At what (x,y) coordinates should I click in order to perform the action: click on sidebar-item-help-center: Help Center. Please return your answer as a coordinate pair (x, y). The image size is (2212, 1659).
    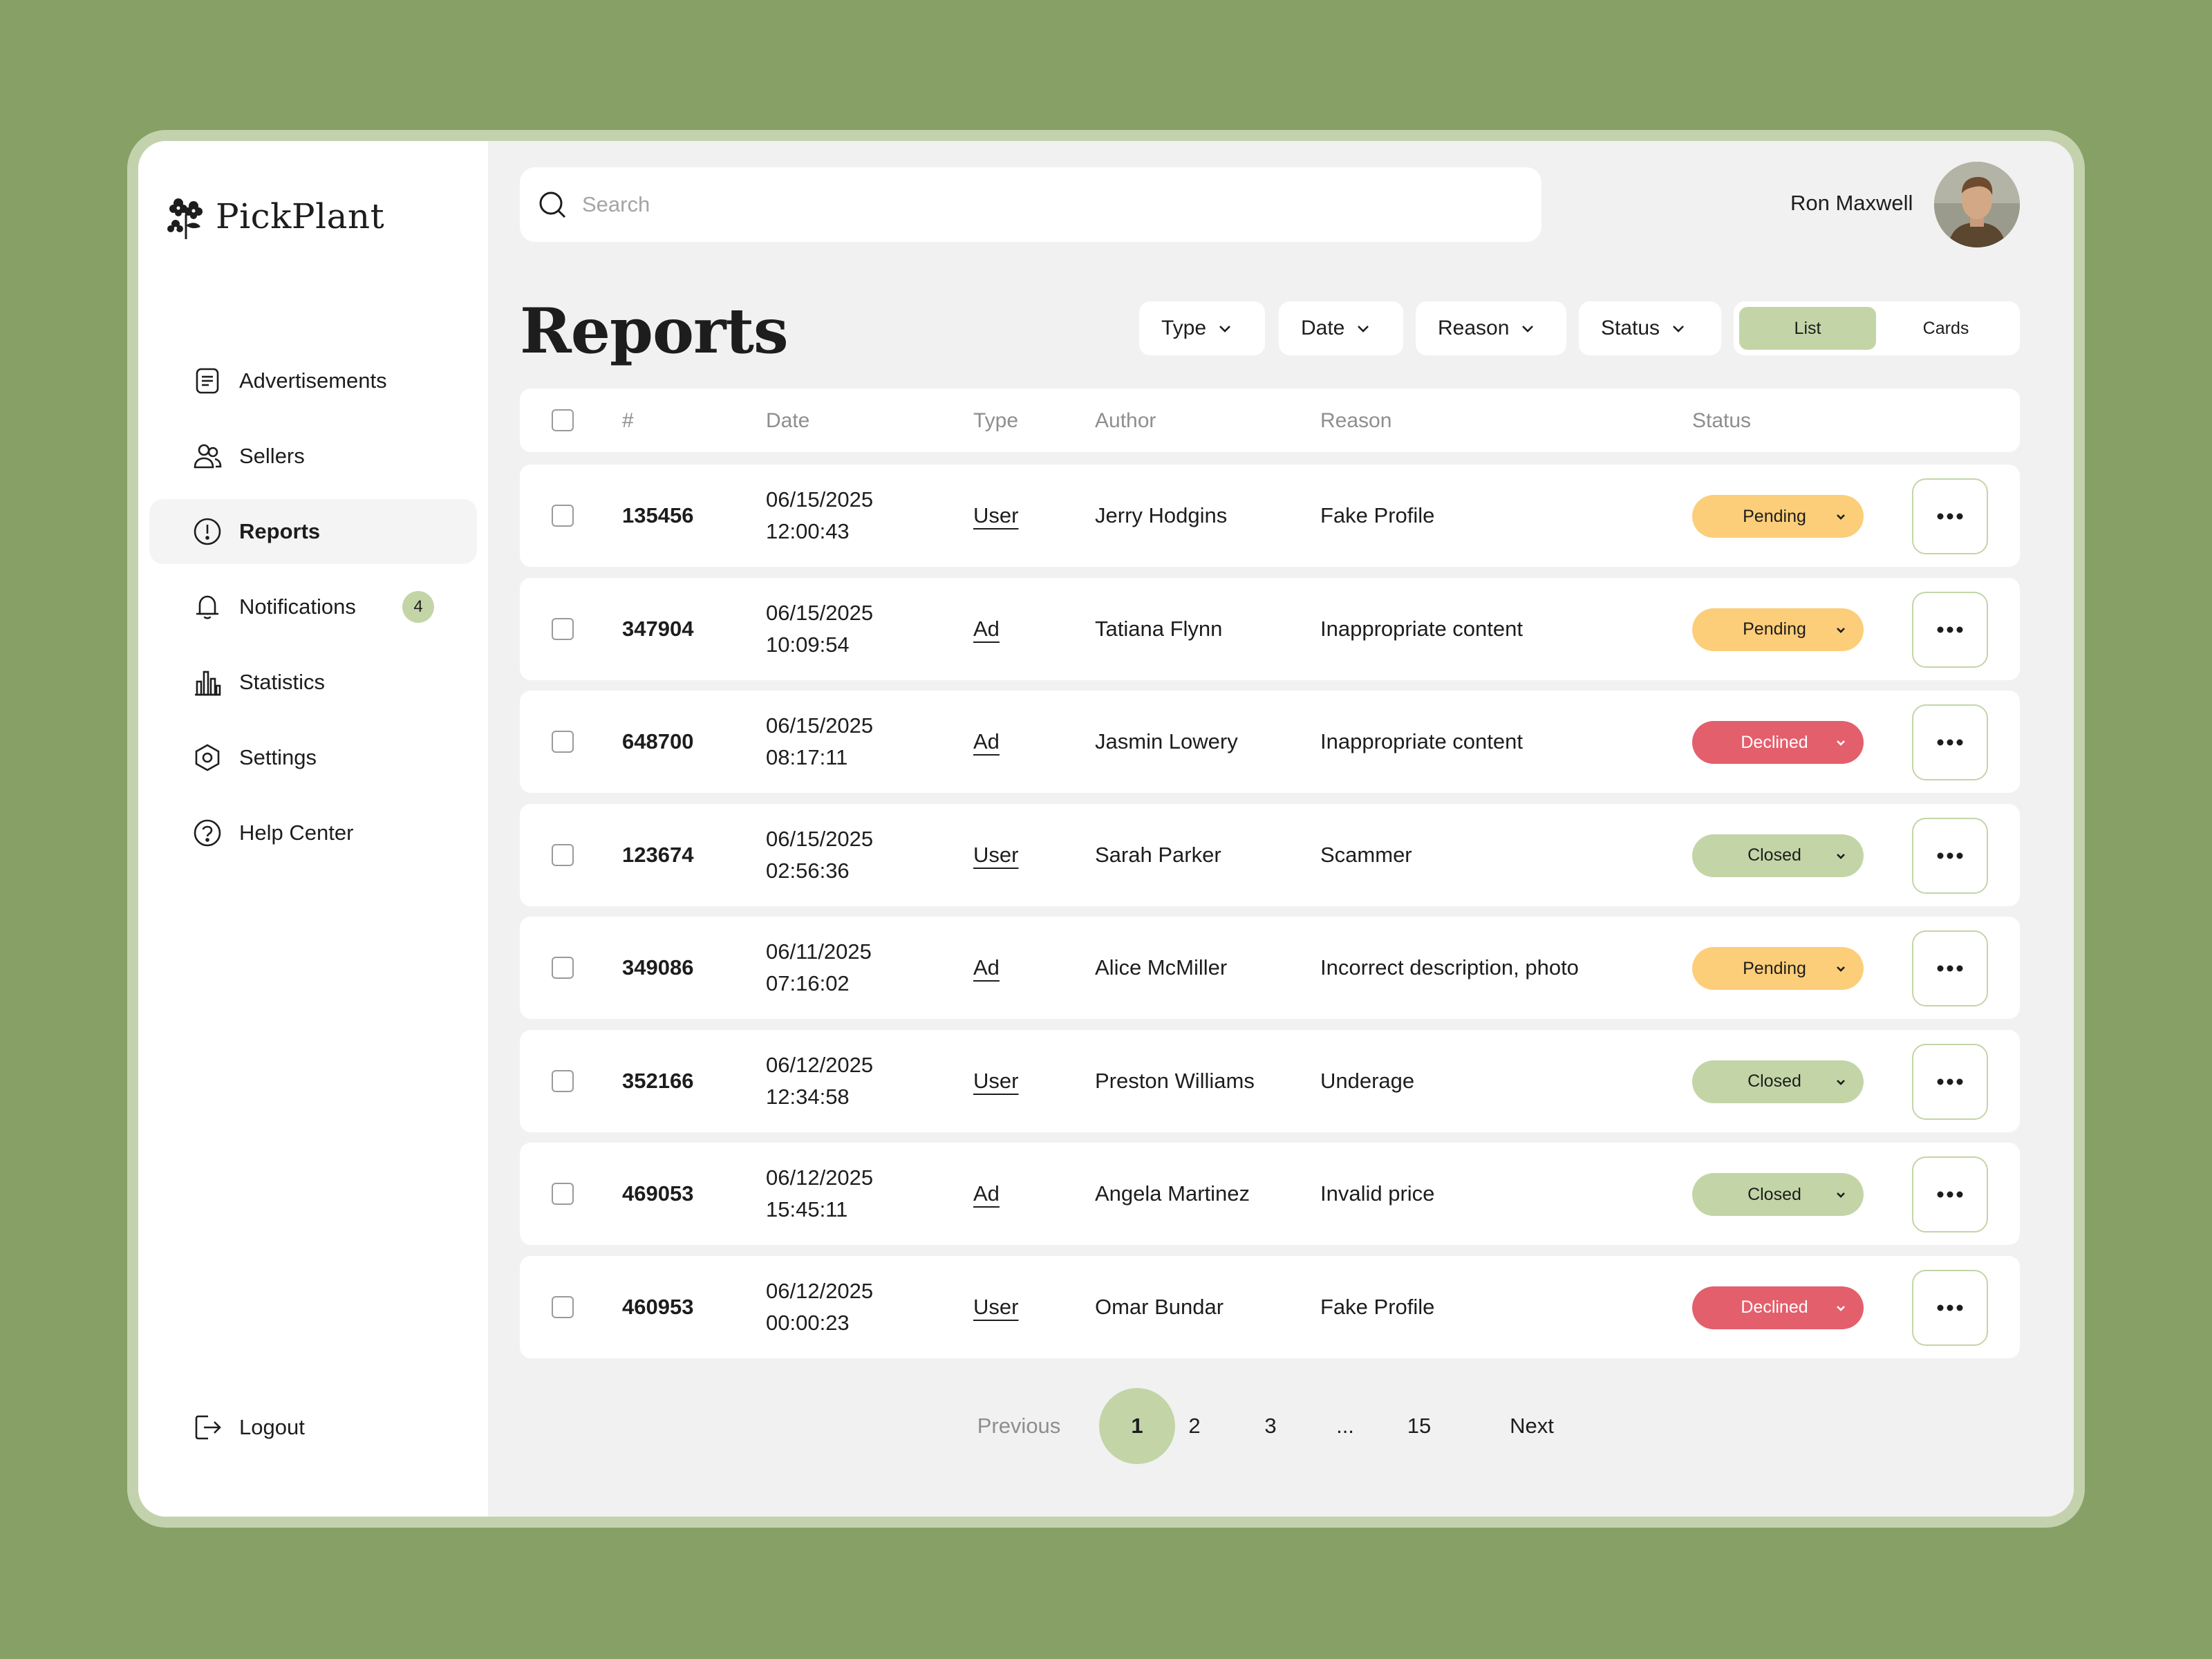
    Looking at the image, I should click on (313, 833).